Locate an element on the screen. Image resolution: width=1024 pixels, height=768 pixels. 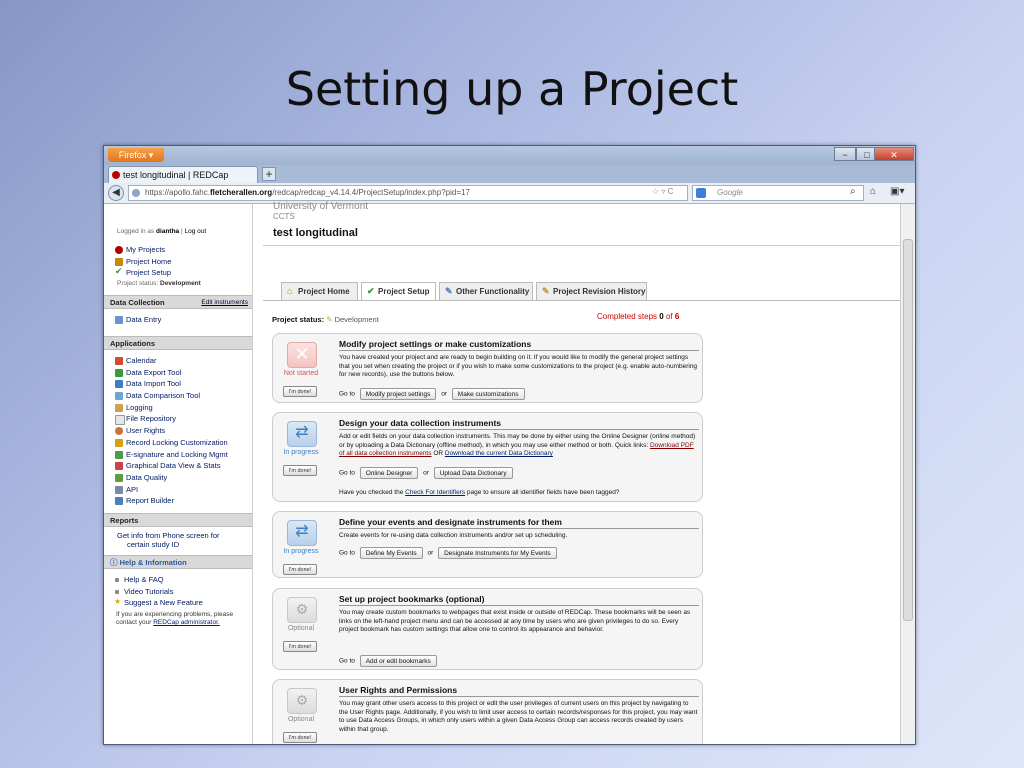
sidebar-item-project-home: Project Home is located at coordinates (178, 262).